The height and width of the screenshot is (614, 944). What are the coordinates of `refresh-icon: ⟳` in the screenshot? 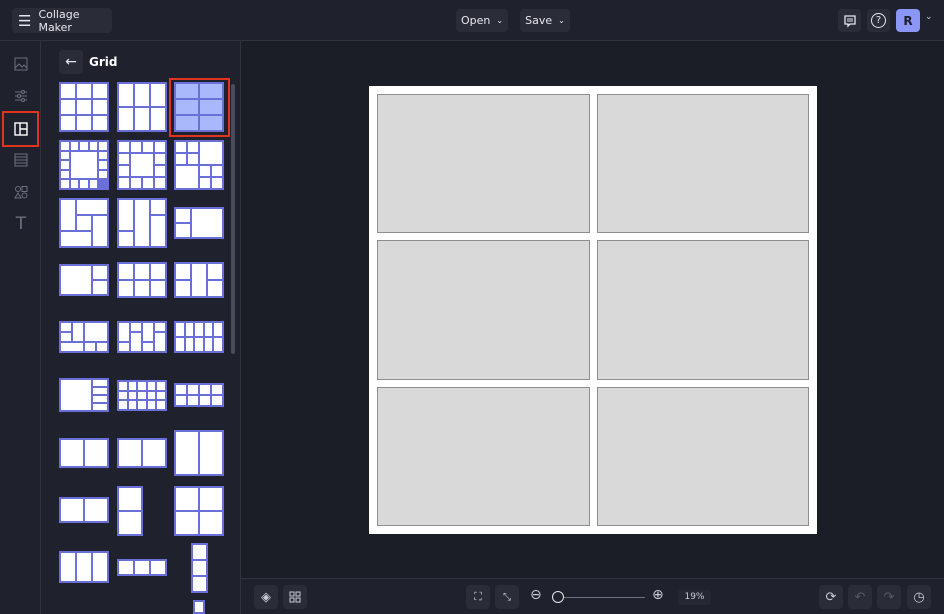 It's located at (831, 597).